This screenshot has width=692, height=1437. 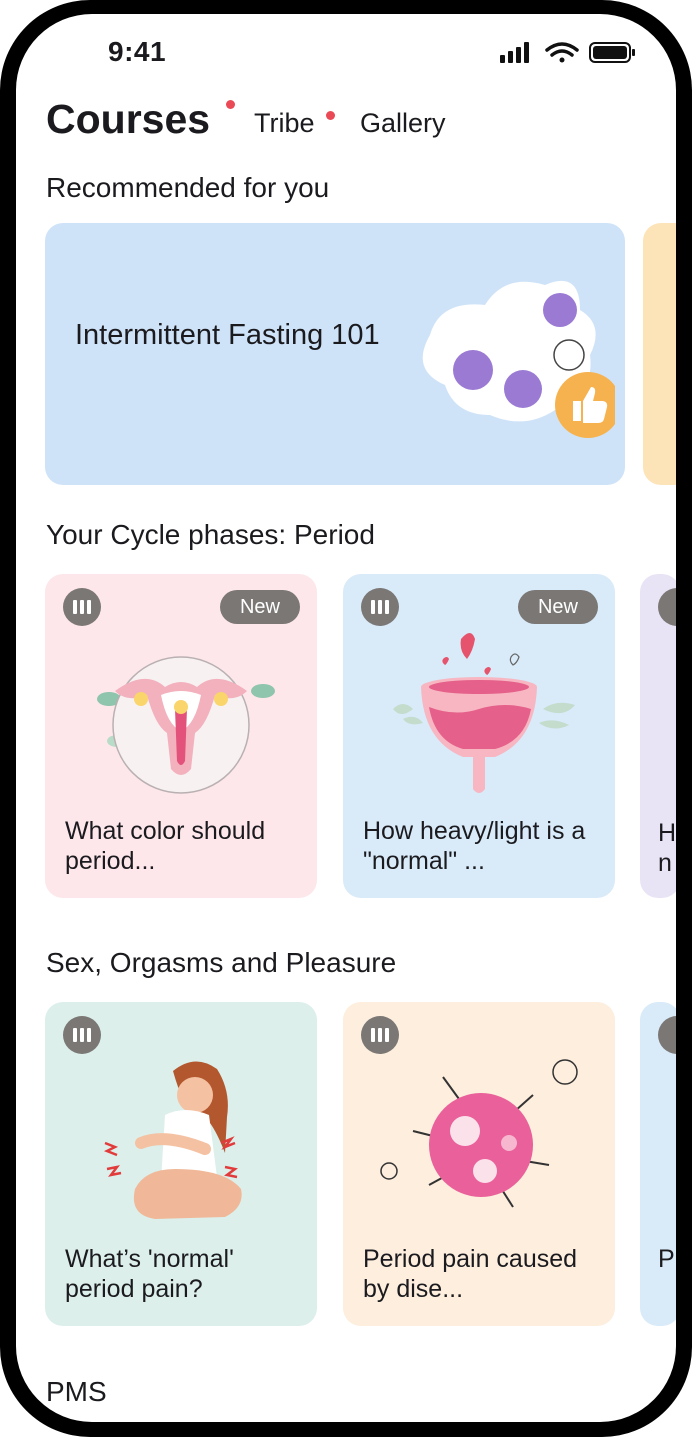 What do you see at coordinates (479, 1133) in the screenshot?
I see `cell-illustration` at bounding box center [479, 1133].